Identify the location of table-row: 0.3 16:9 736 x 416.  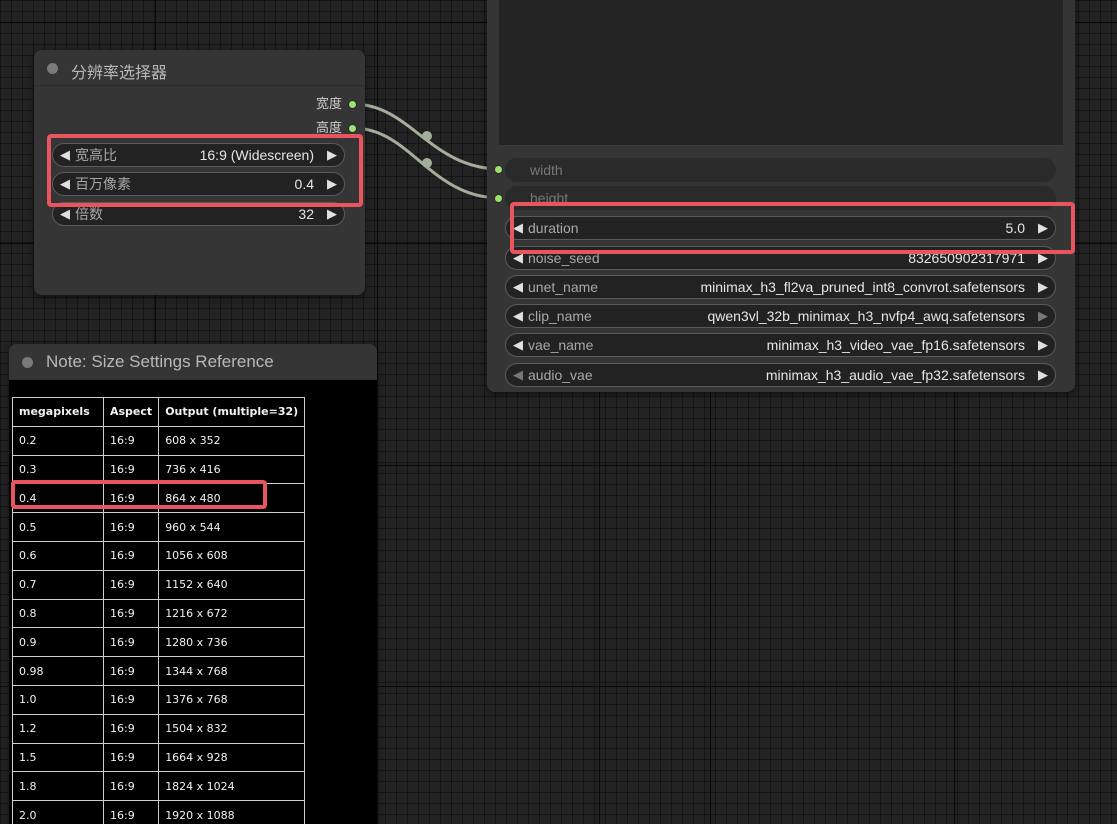
(159, 469).